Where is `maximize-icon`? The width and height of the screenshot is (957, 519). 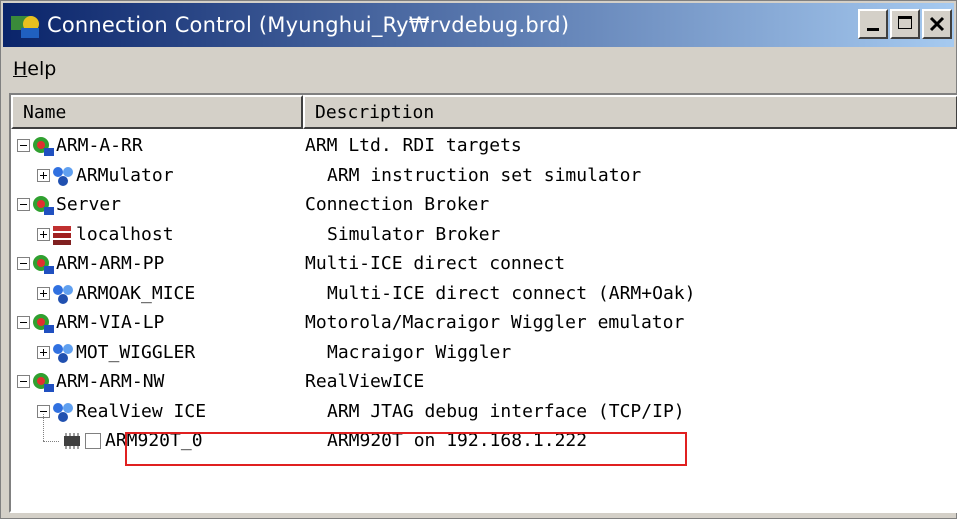
maximize-icon is located at coordinates (905, 22).